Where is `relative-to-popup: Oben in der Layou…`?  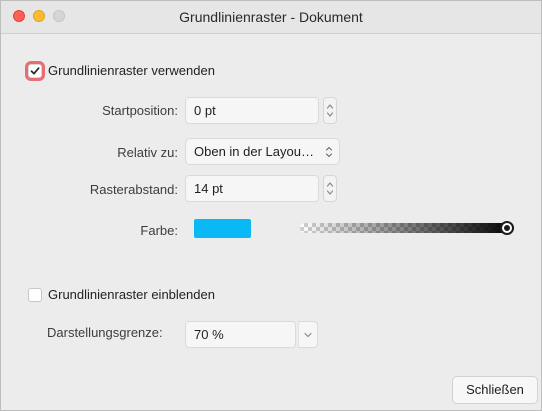
relative-to-popup: Oben in der Layou… is located at coordinates (262, 151).